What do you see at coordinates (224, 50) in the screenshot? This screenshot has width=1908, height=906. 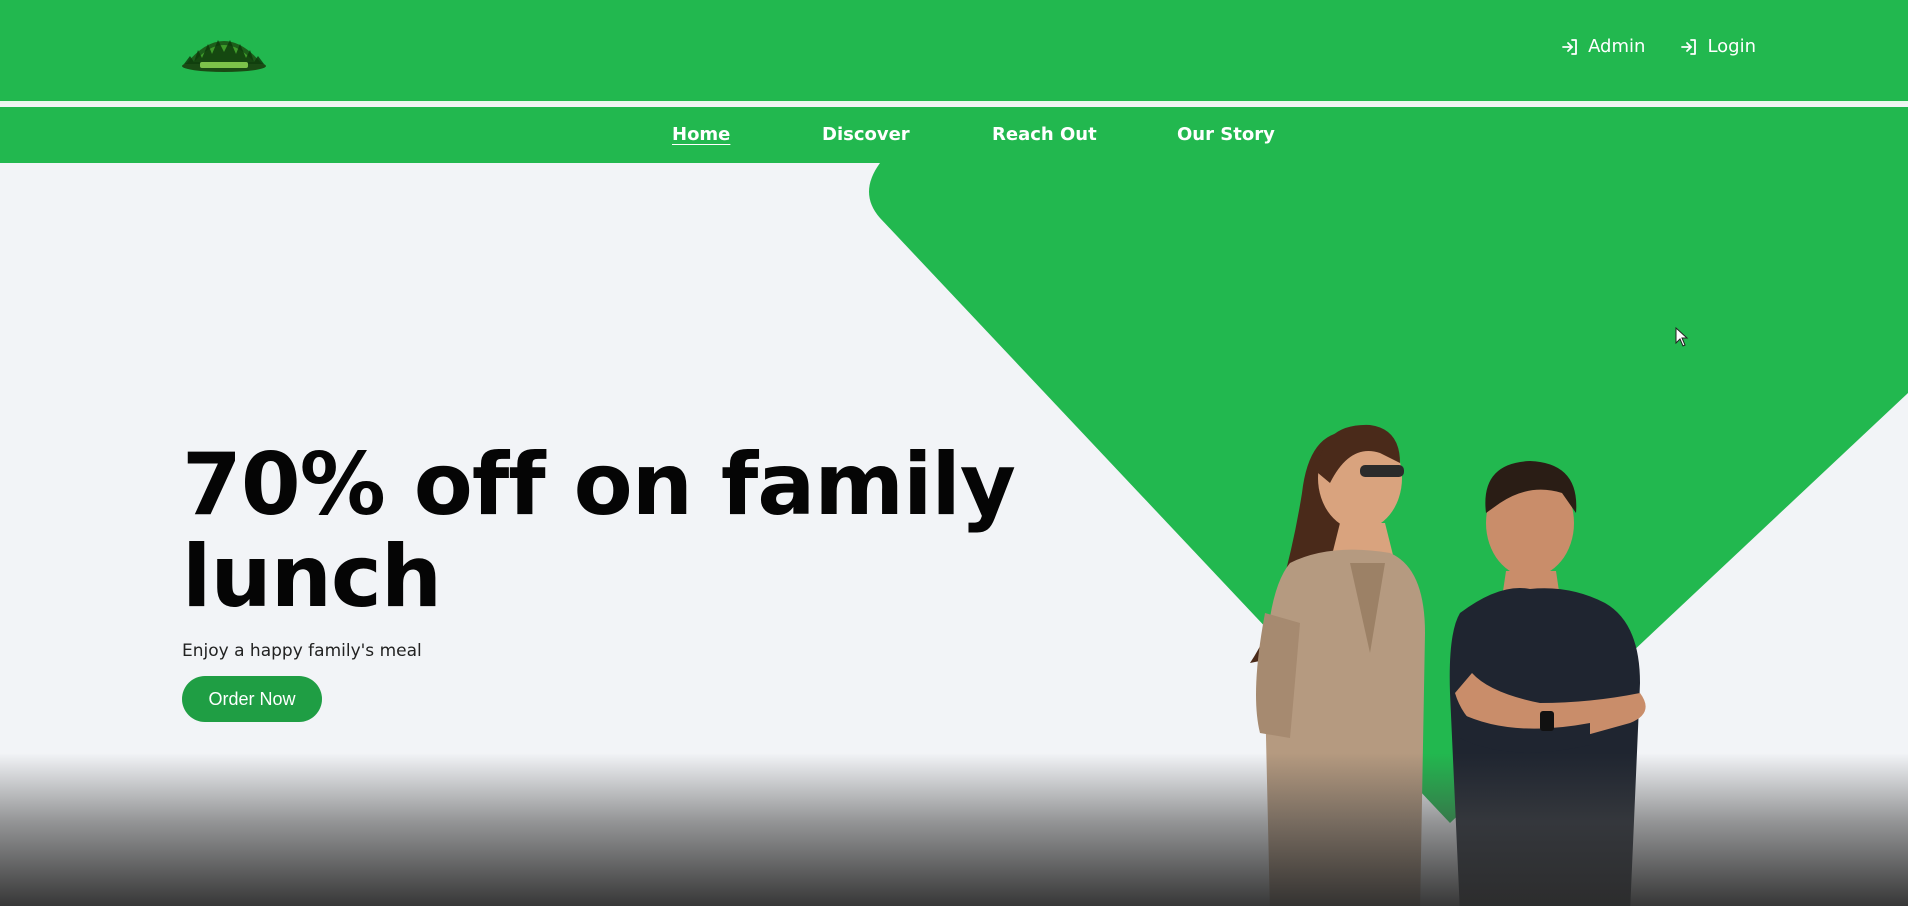 I see `brand-logo` at bounding box center [224, 50].